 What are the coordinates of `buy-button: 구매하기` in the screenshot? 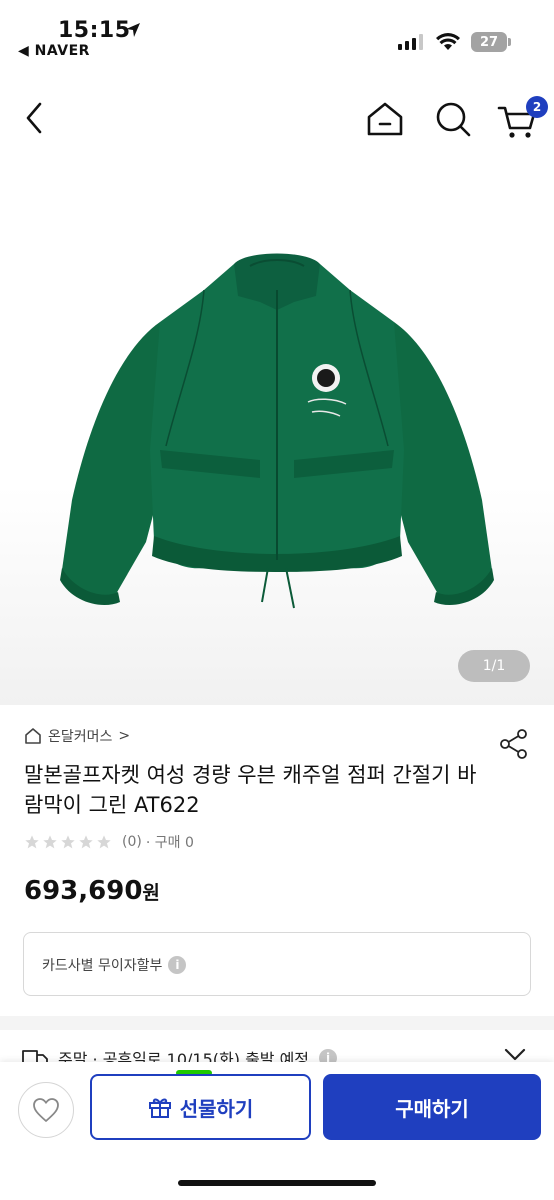 It's located at (432, 1107).